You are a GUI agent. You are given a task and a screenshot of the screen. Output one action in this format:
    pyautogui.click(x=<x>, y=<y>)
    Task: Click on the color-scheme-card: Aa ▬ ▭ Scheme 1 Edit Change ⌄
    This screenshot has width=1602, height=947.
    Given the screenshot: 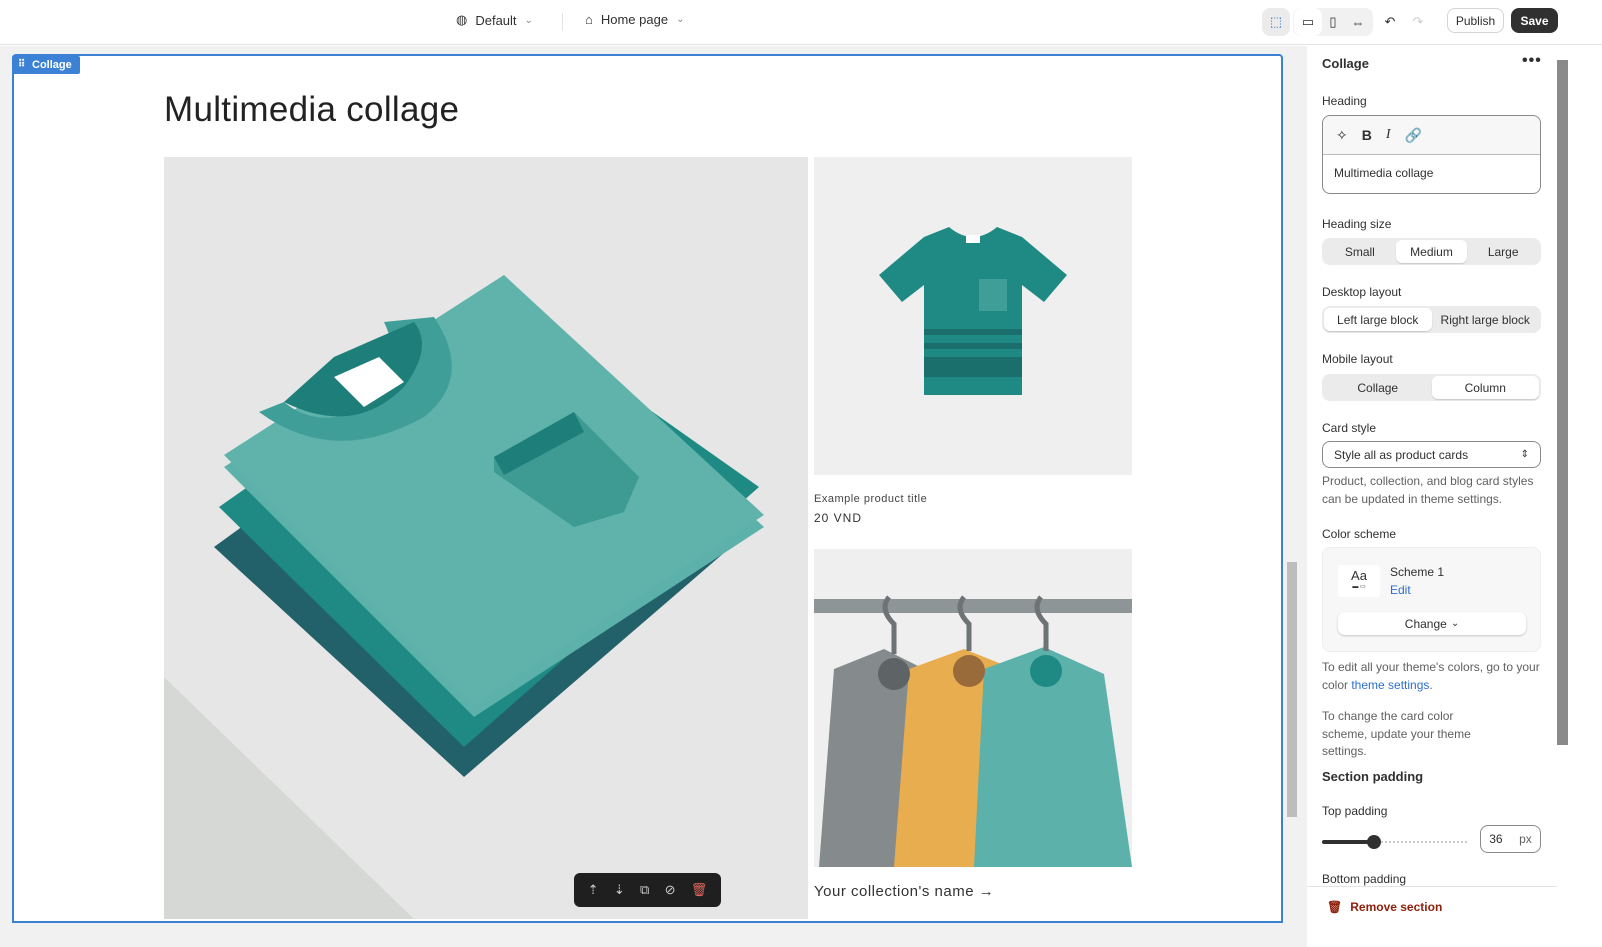 What is the action you would take?
    pyautogui.click(x=1431, y=599)
    